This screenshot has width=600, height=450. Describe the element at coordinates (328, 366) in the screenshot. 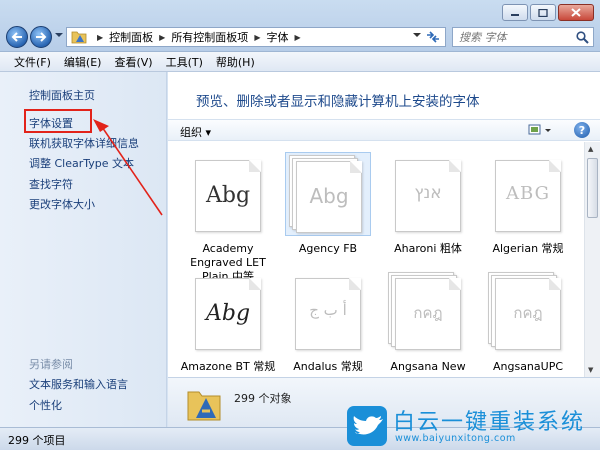

I see `font-name: Andalus 常规` at that location.